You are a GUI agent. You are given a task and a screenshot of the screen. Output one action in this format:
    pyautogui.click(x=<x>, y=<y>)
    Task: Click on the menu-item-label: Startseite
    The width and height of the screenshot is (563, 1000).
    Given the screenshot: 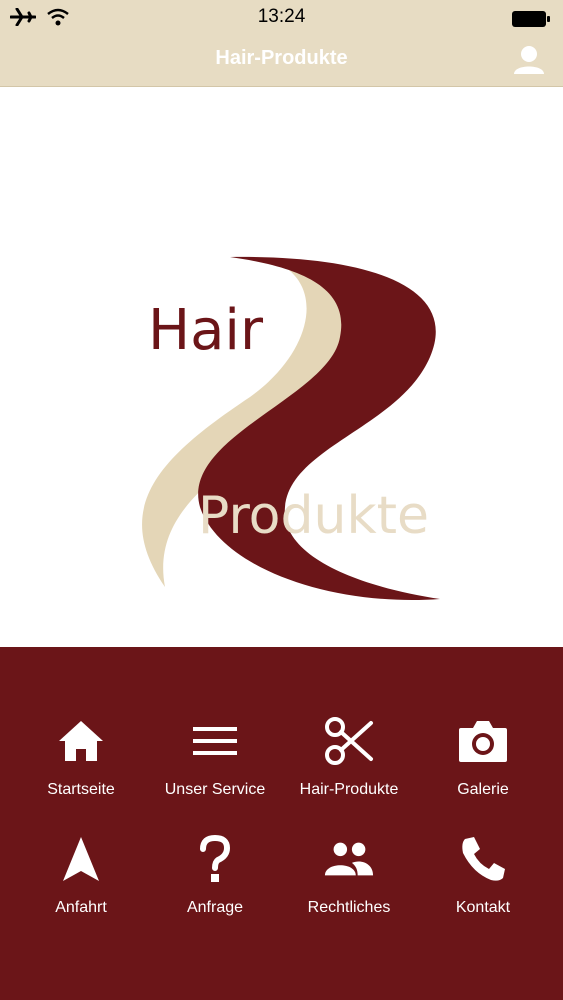 What is the action you would take?
    pyautogui.click(x=81, y=789)
    